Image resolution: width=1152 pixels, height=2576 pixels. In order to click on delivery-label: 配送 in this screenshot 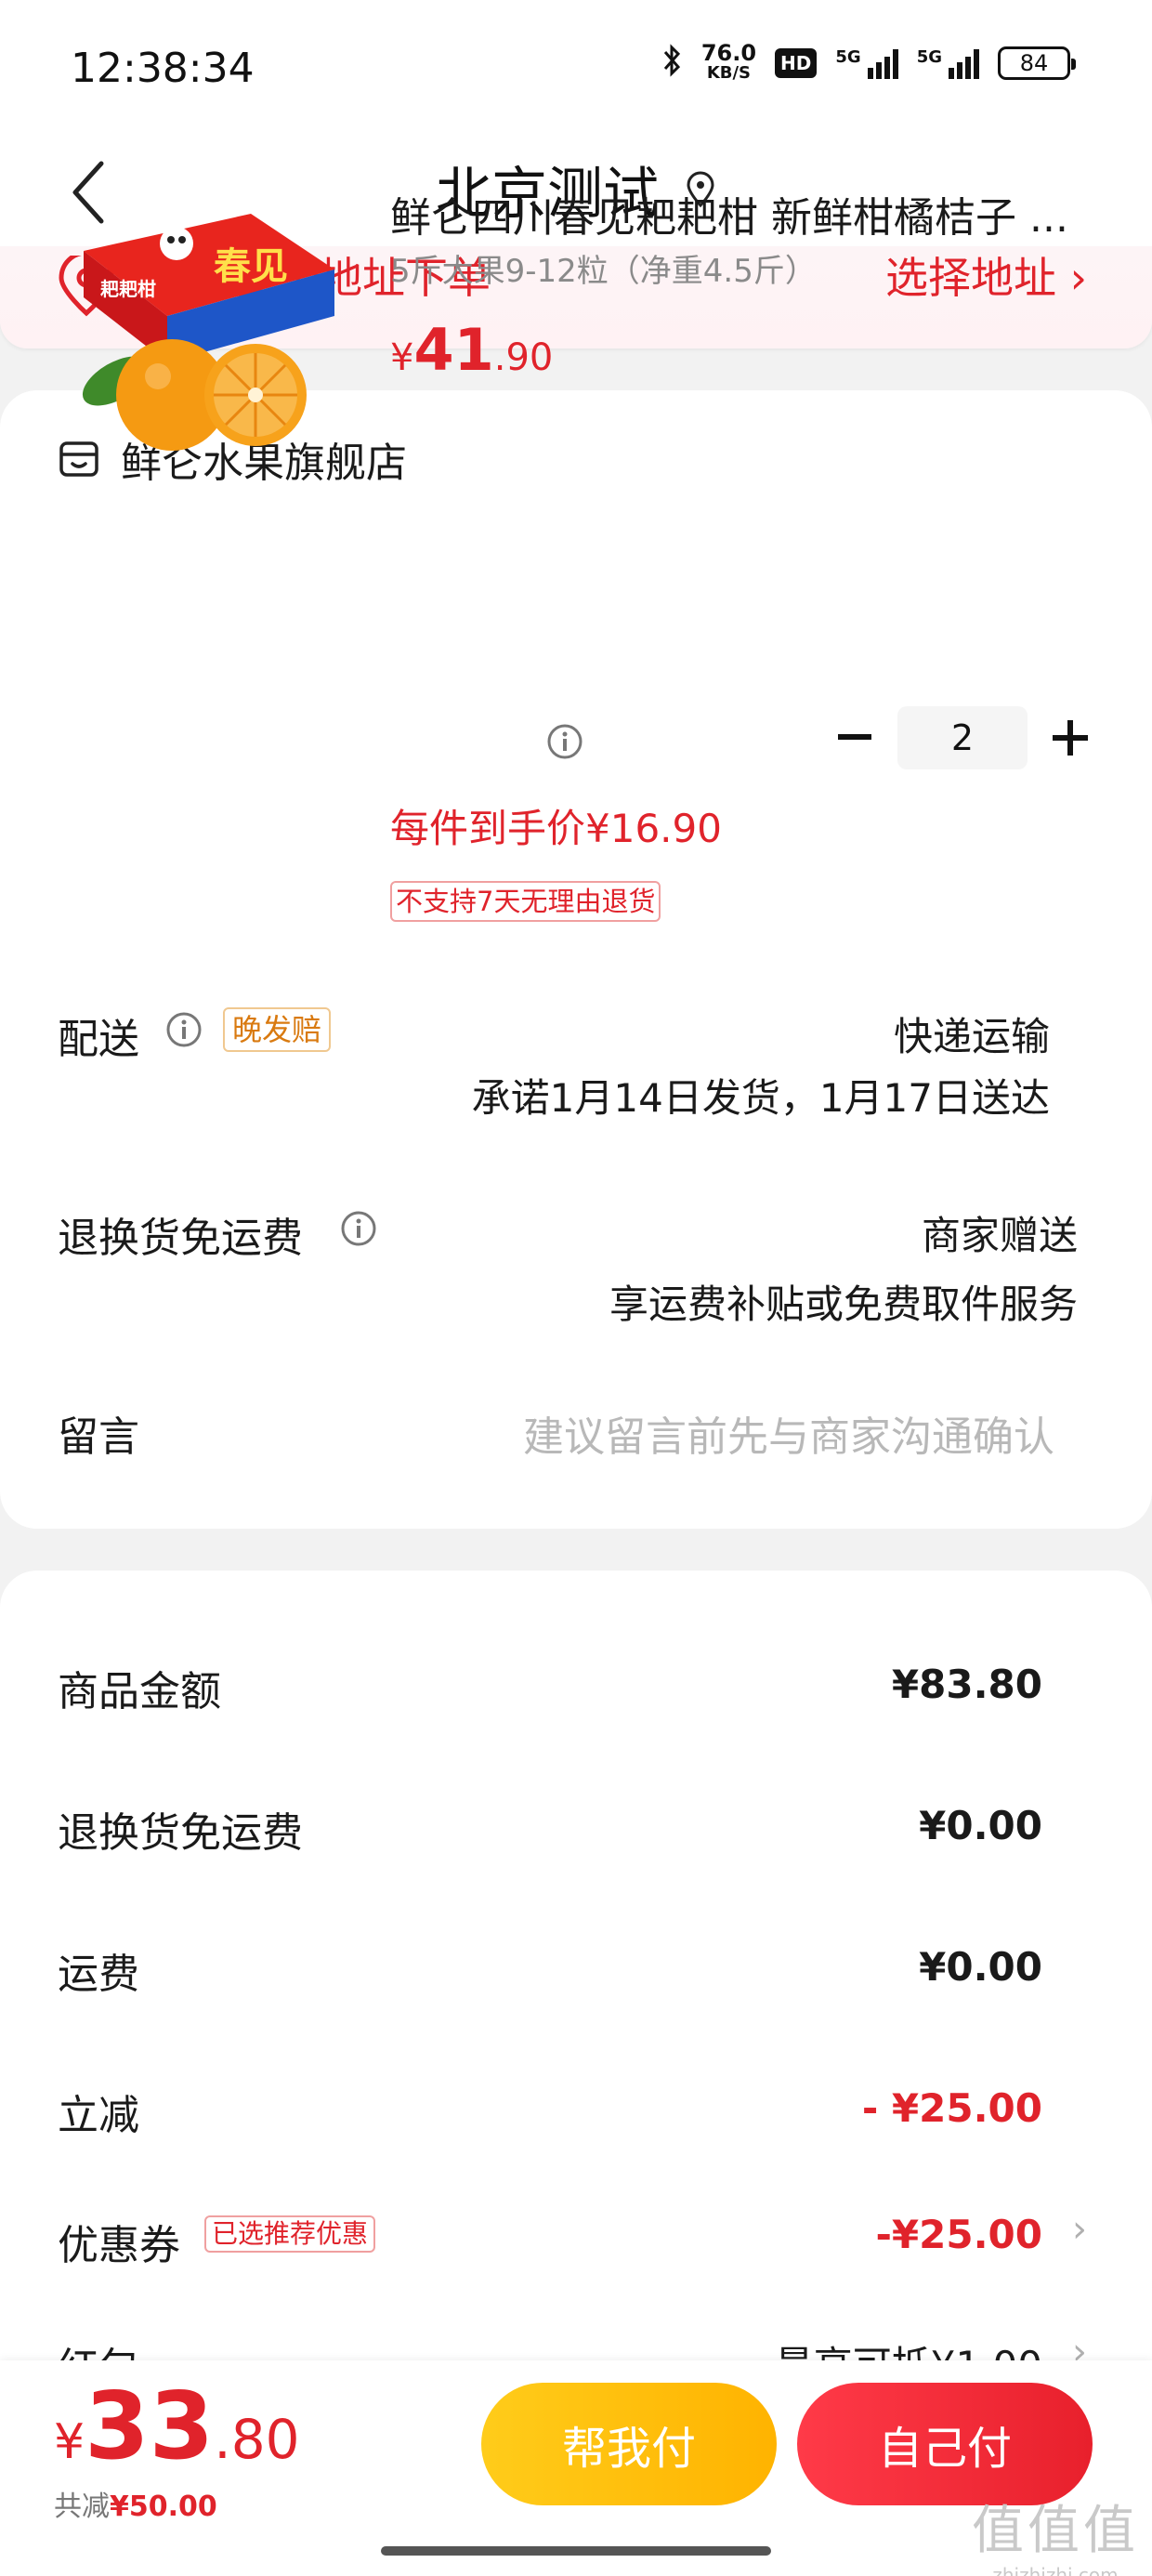, I will do `click(98, 1039)`.